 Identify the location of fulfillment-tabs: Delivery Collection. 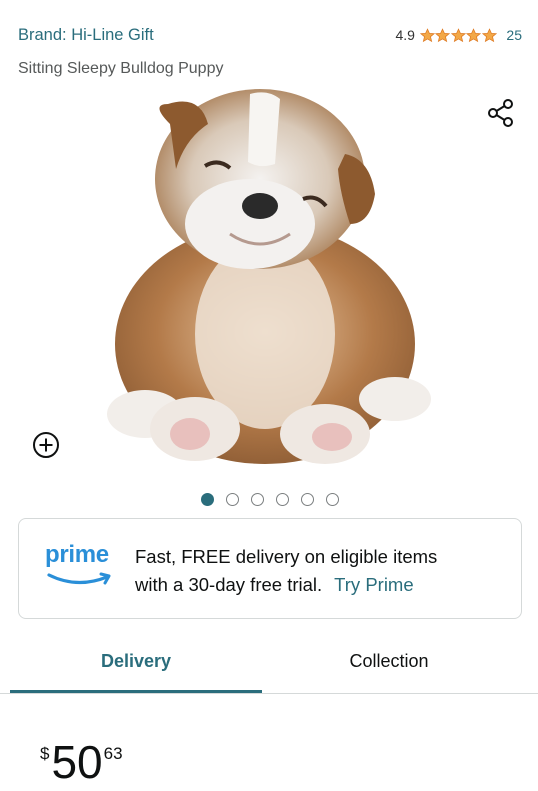
(269, 667).